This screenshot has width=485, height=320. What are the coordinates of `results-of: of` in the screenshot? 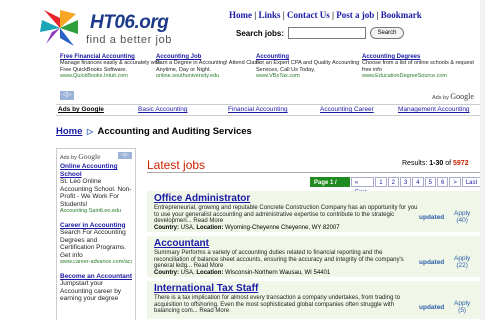 It's located at (448, 163).